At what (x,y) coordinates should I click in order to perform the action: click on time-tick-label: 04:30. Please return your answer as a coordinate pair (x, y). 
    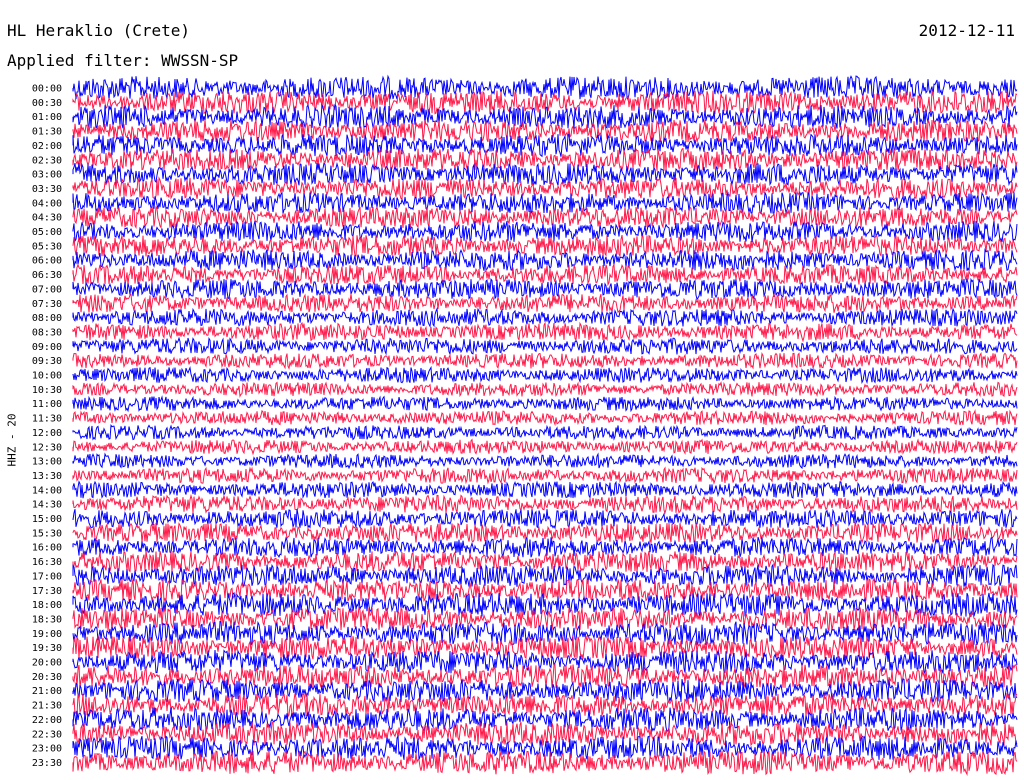
    Looking at the image, I should click on (47, 218).